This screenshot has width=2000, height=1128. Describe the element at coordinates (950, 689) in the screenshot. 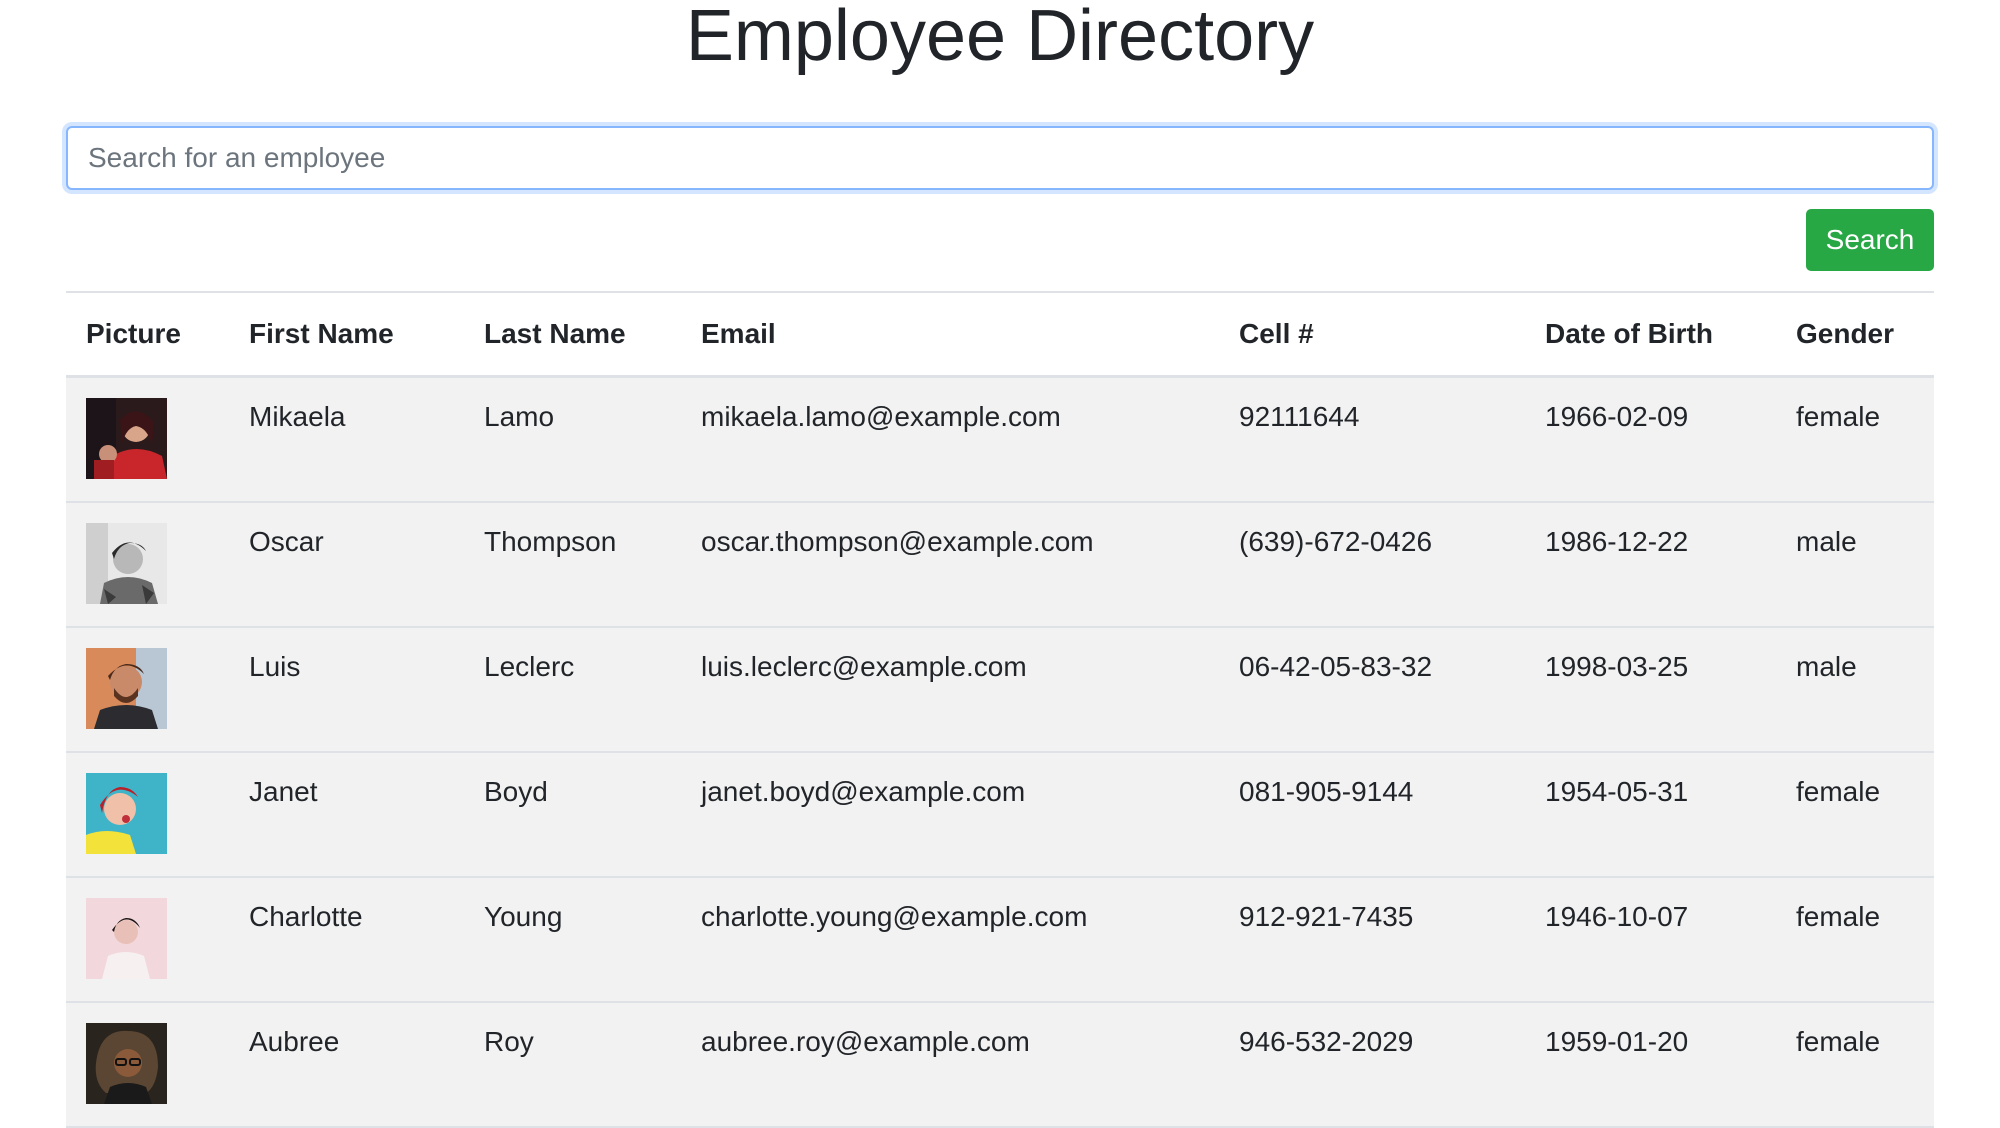

I see `email-cell: luis.leclerc@example.com` at that location.